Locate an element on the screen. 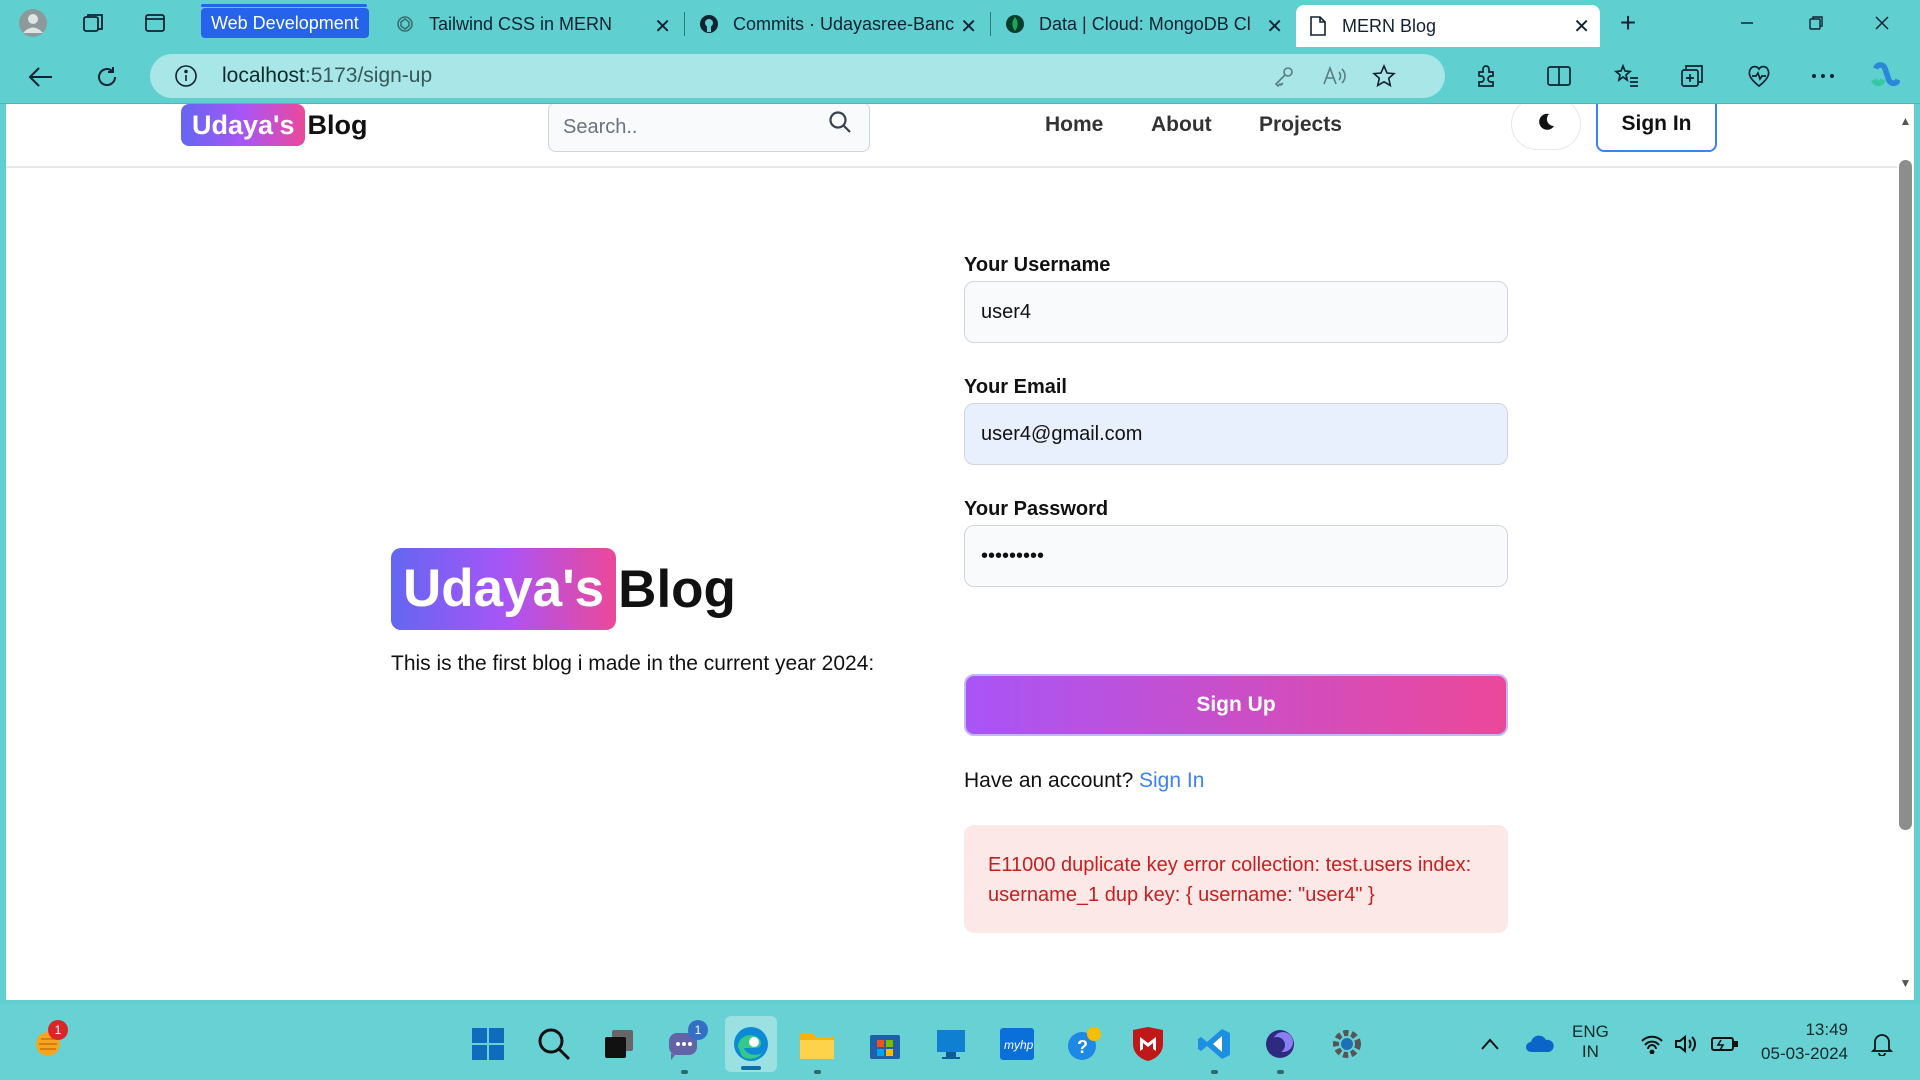  email-input is located at coordinates (1236, 434).